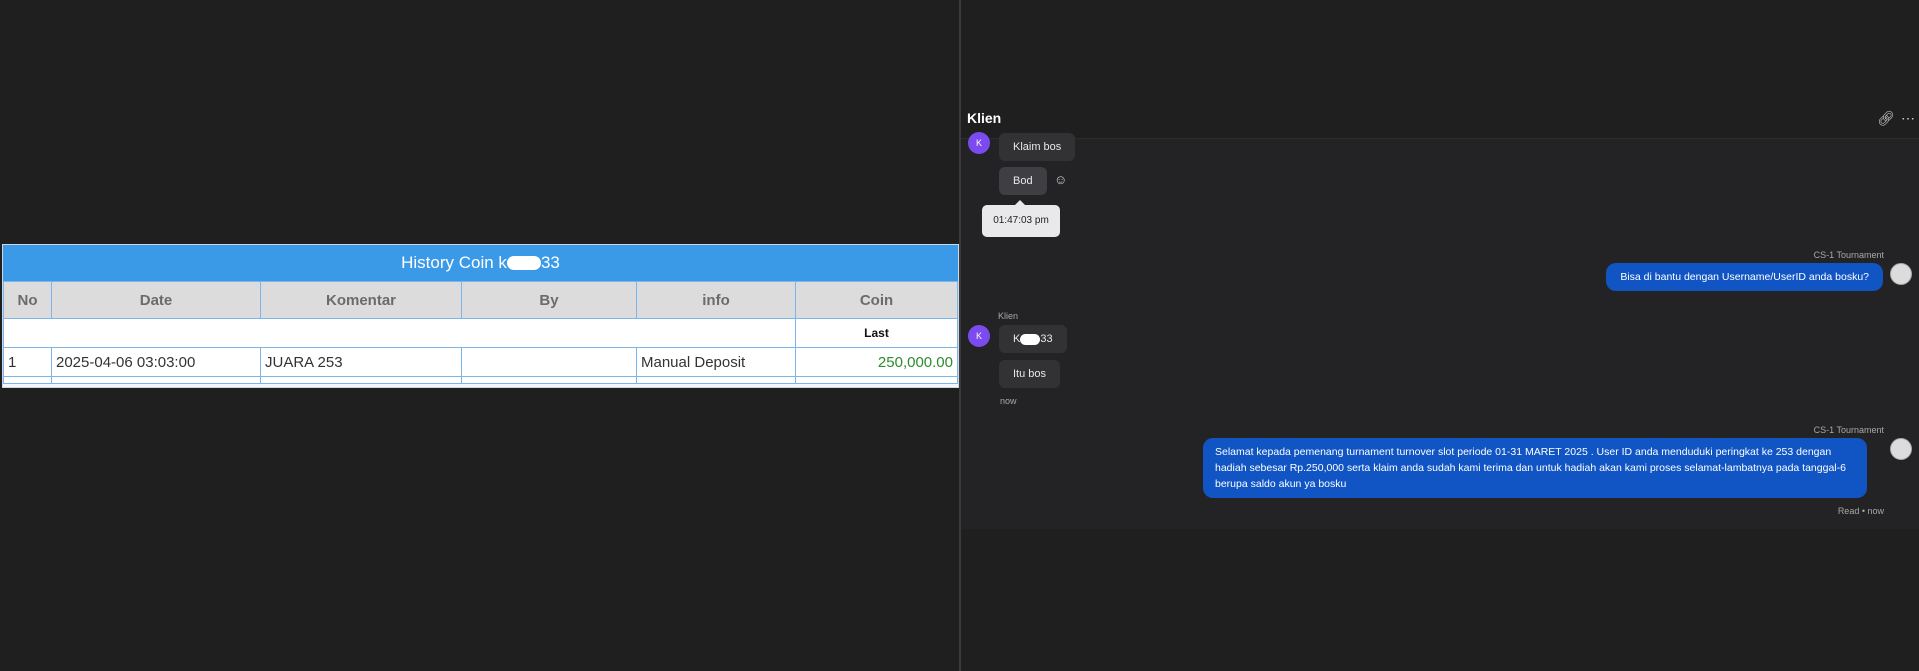  Describe the element at coordinates (1860, 511) in the screenshot. I see `read-status: Read • now` at that location.